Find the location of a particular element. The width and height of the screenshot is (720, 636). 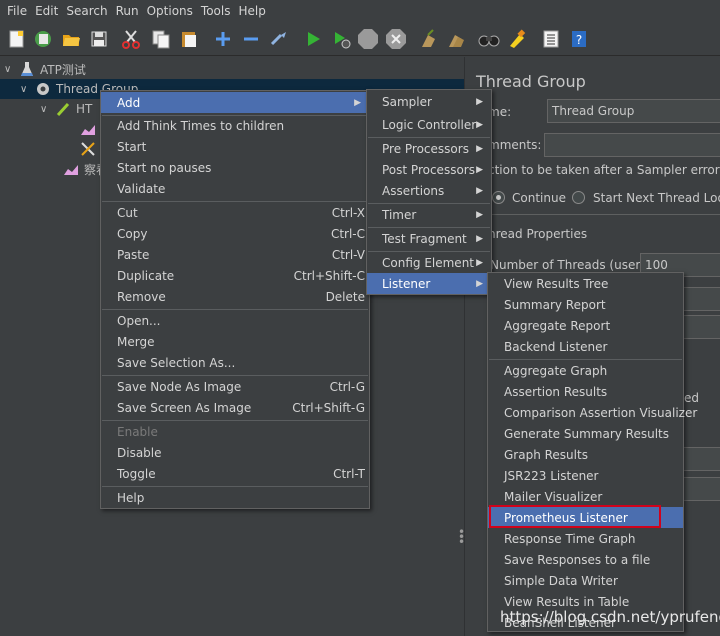

menu-item-start-no-pauses: Start no pauses is located at coordinates (235, 167).